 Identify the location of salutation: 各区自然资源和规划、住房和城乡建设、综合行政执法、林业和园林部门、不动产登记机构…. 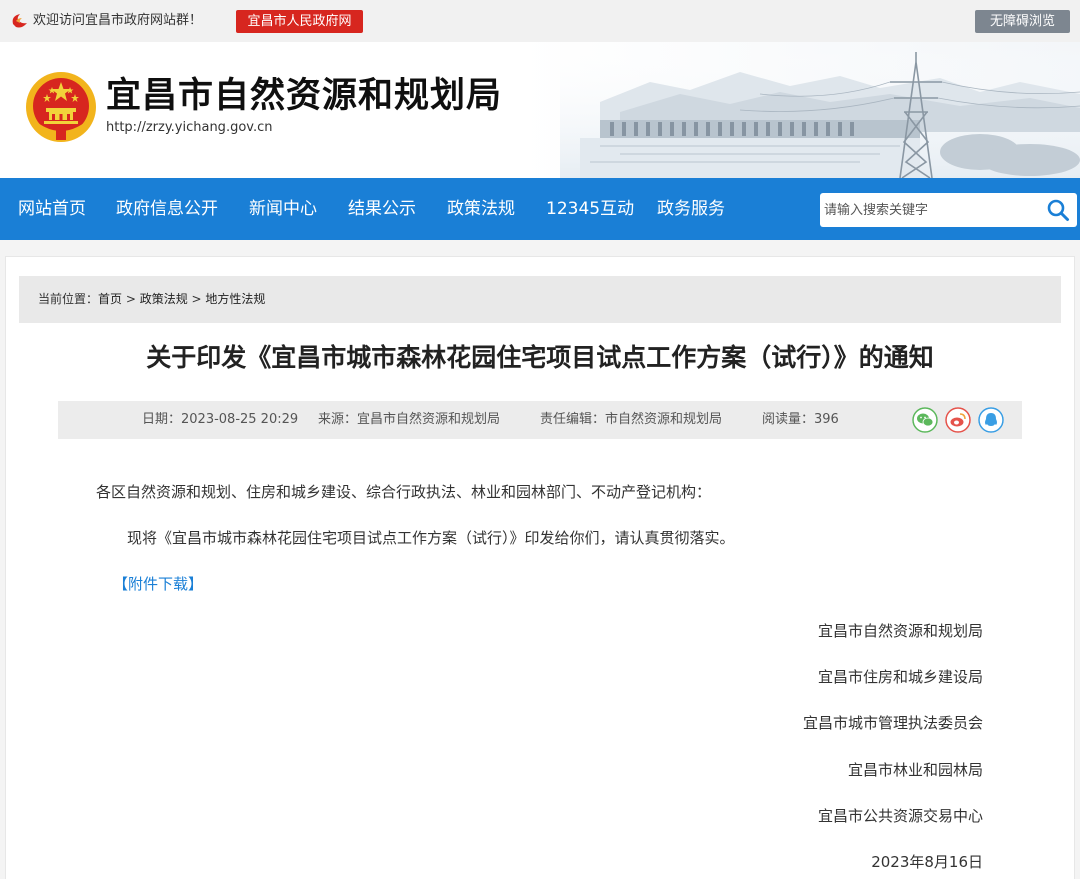
(404, 492).